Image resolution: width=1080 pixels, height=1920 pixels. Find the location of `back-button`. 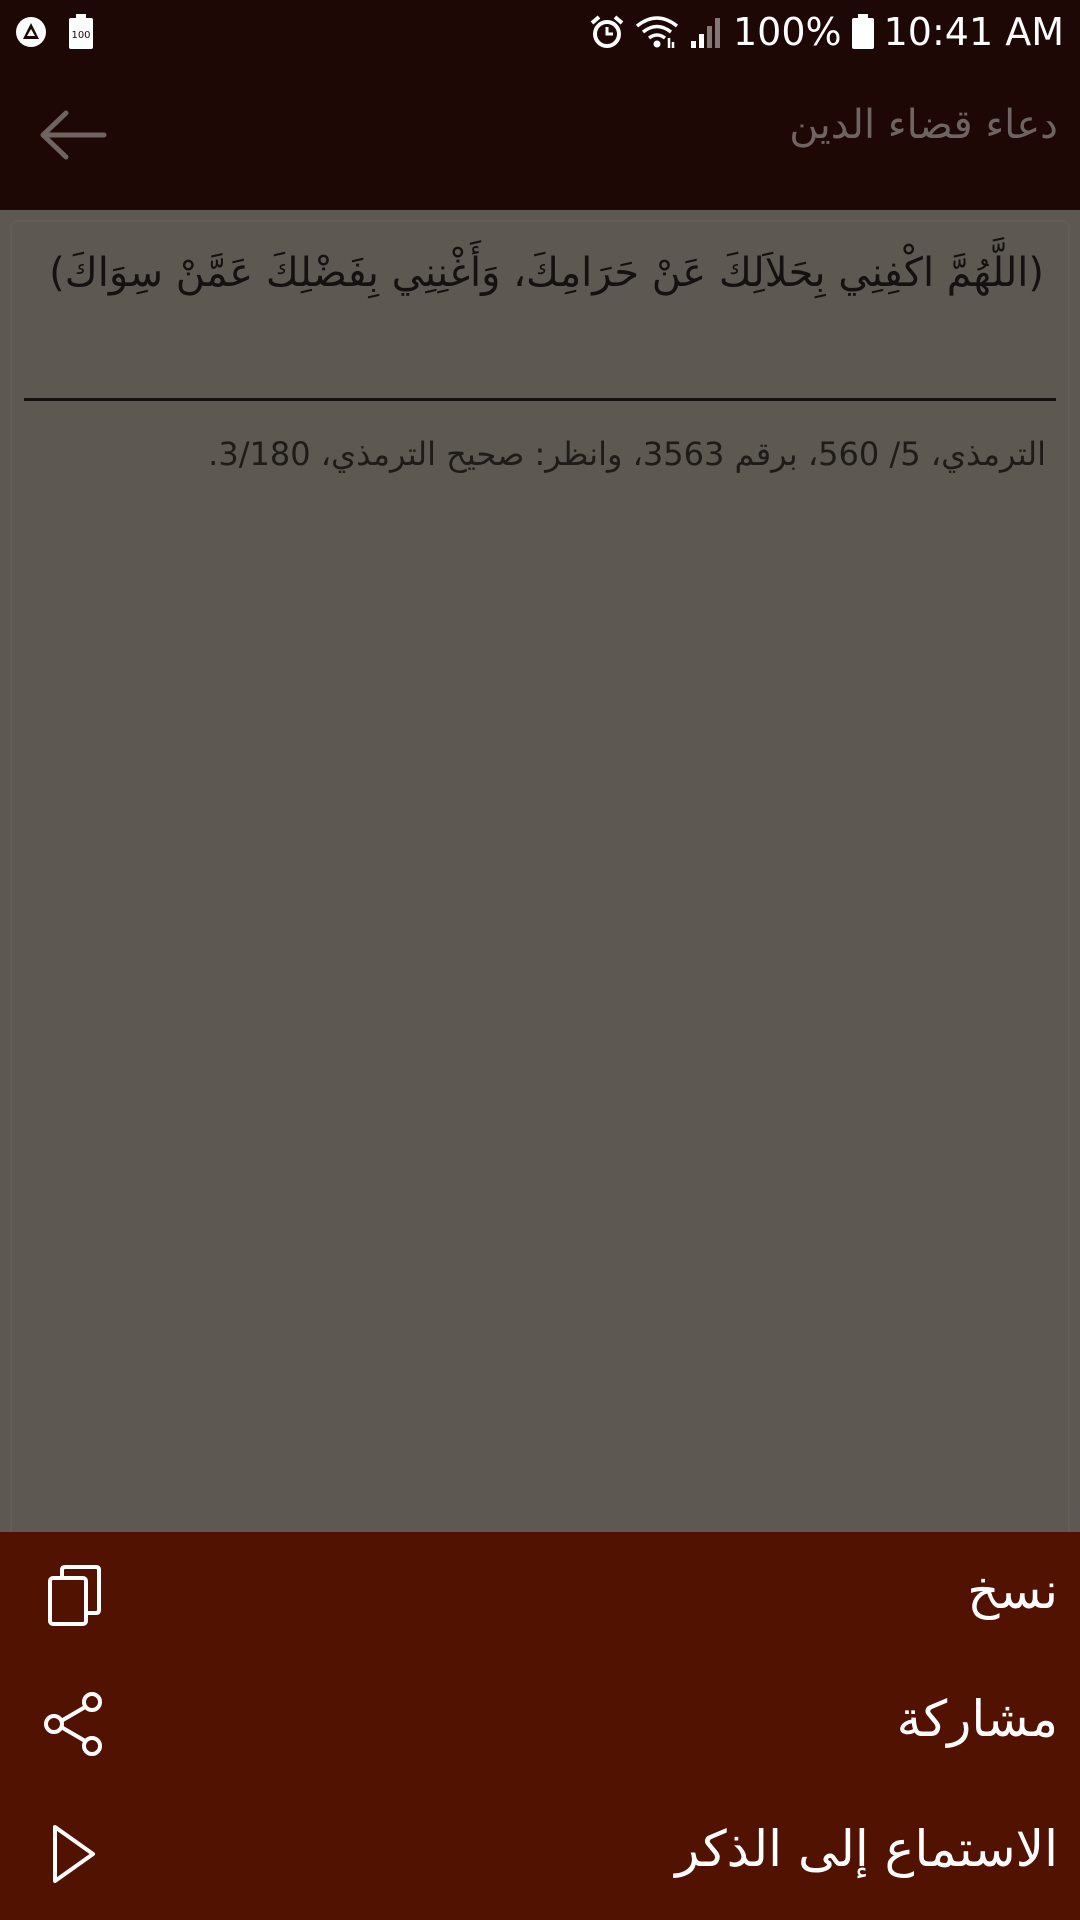

back-button is located at coordinates (73, 137).